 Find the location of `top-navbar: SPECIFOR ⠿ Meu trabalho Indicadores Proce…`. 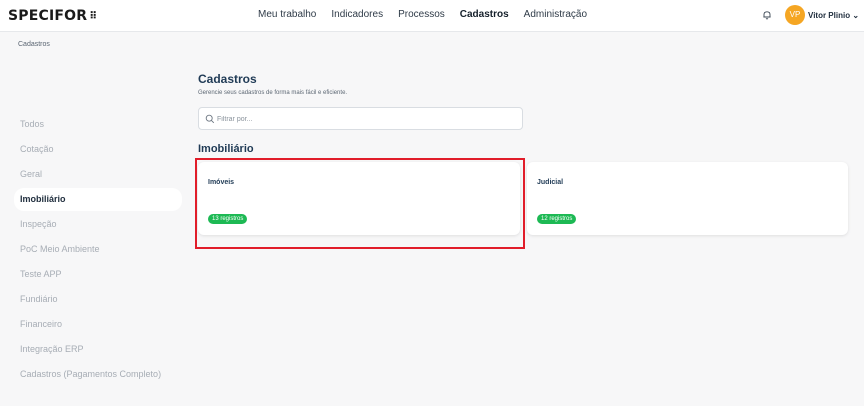

top-navbar: SPECIFOR ⠿ Meu trabalho Indicadores Proce… is located at coordinates (432, 16).